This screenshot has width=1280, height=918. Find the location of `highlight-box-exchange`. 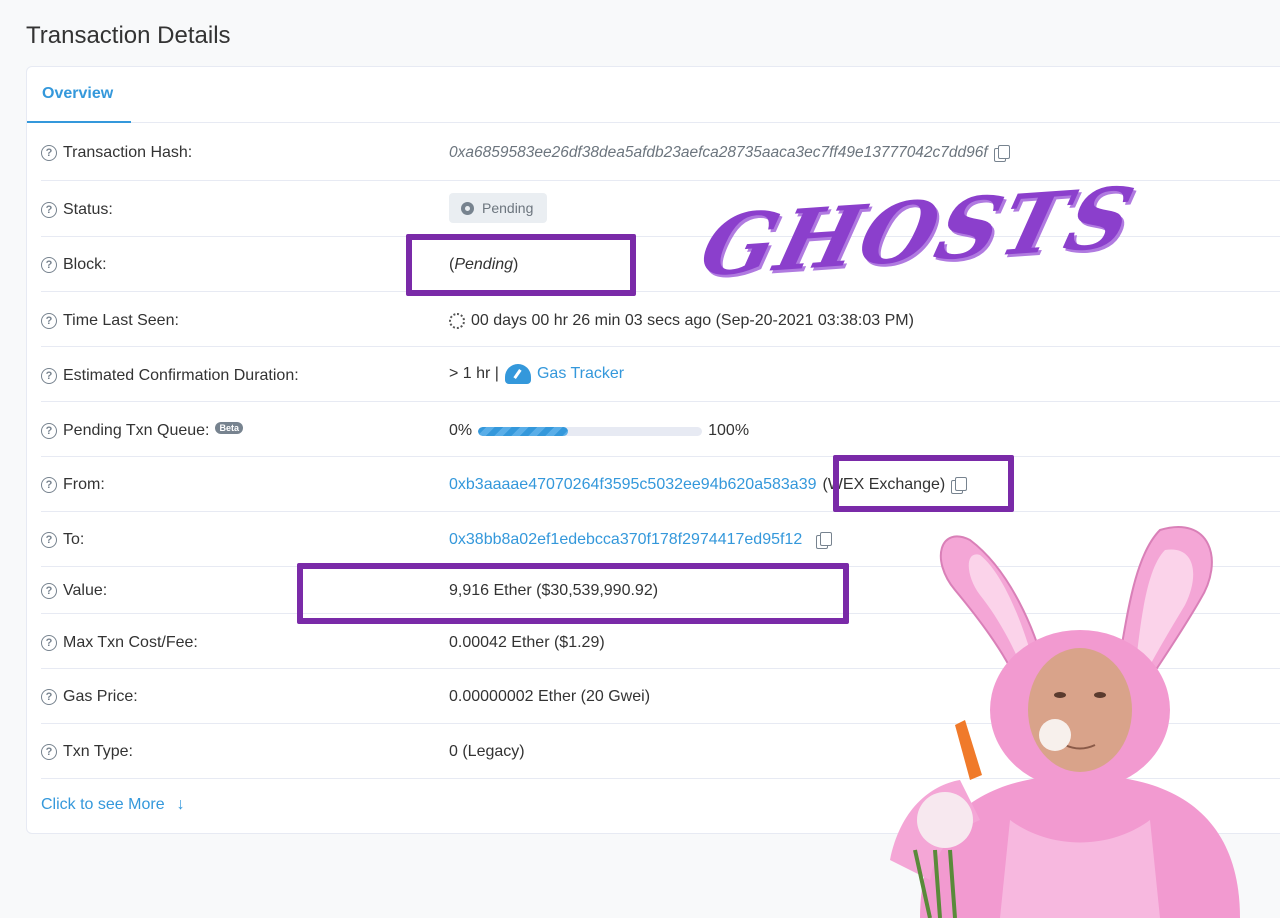

highlight-box-exchange is located at coordinates (923, 483).